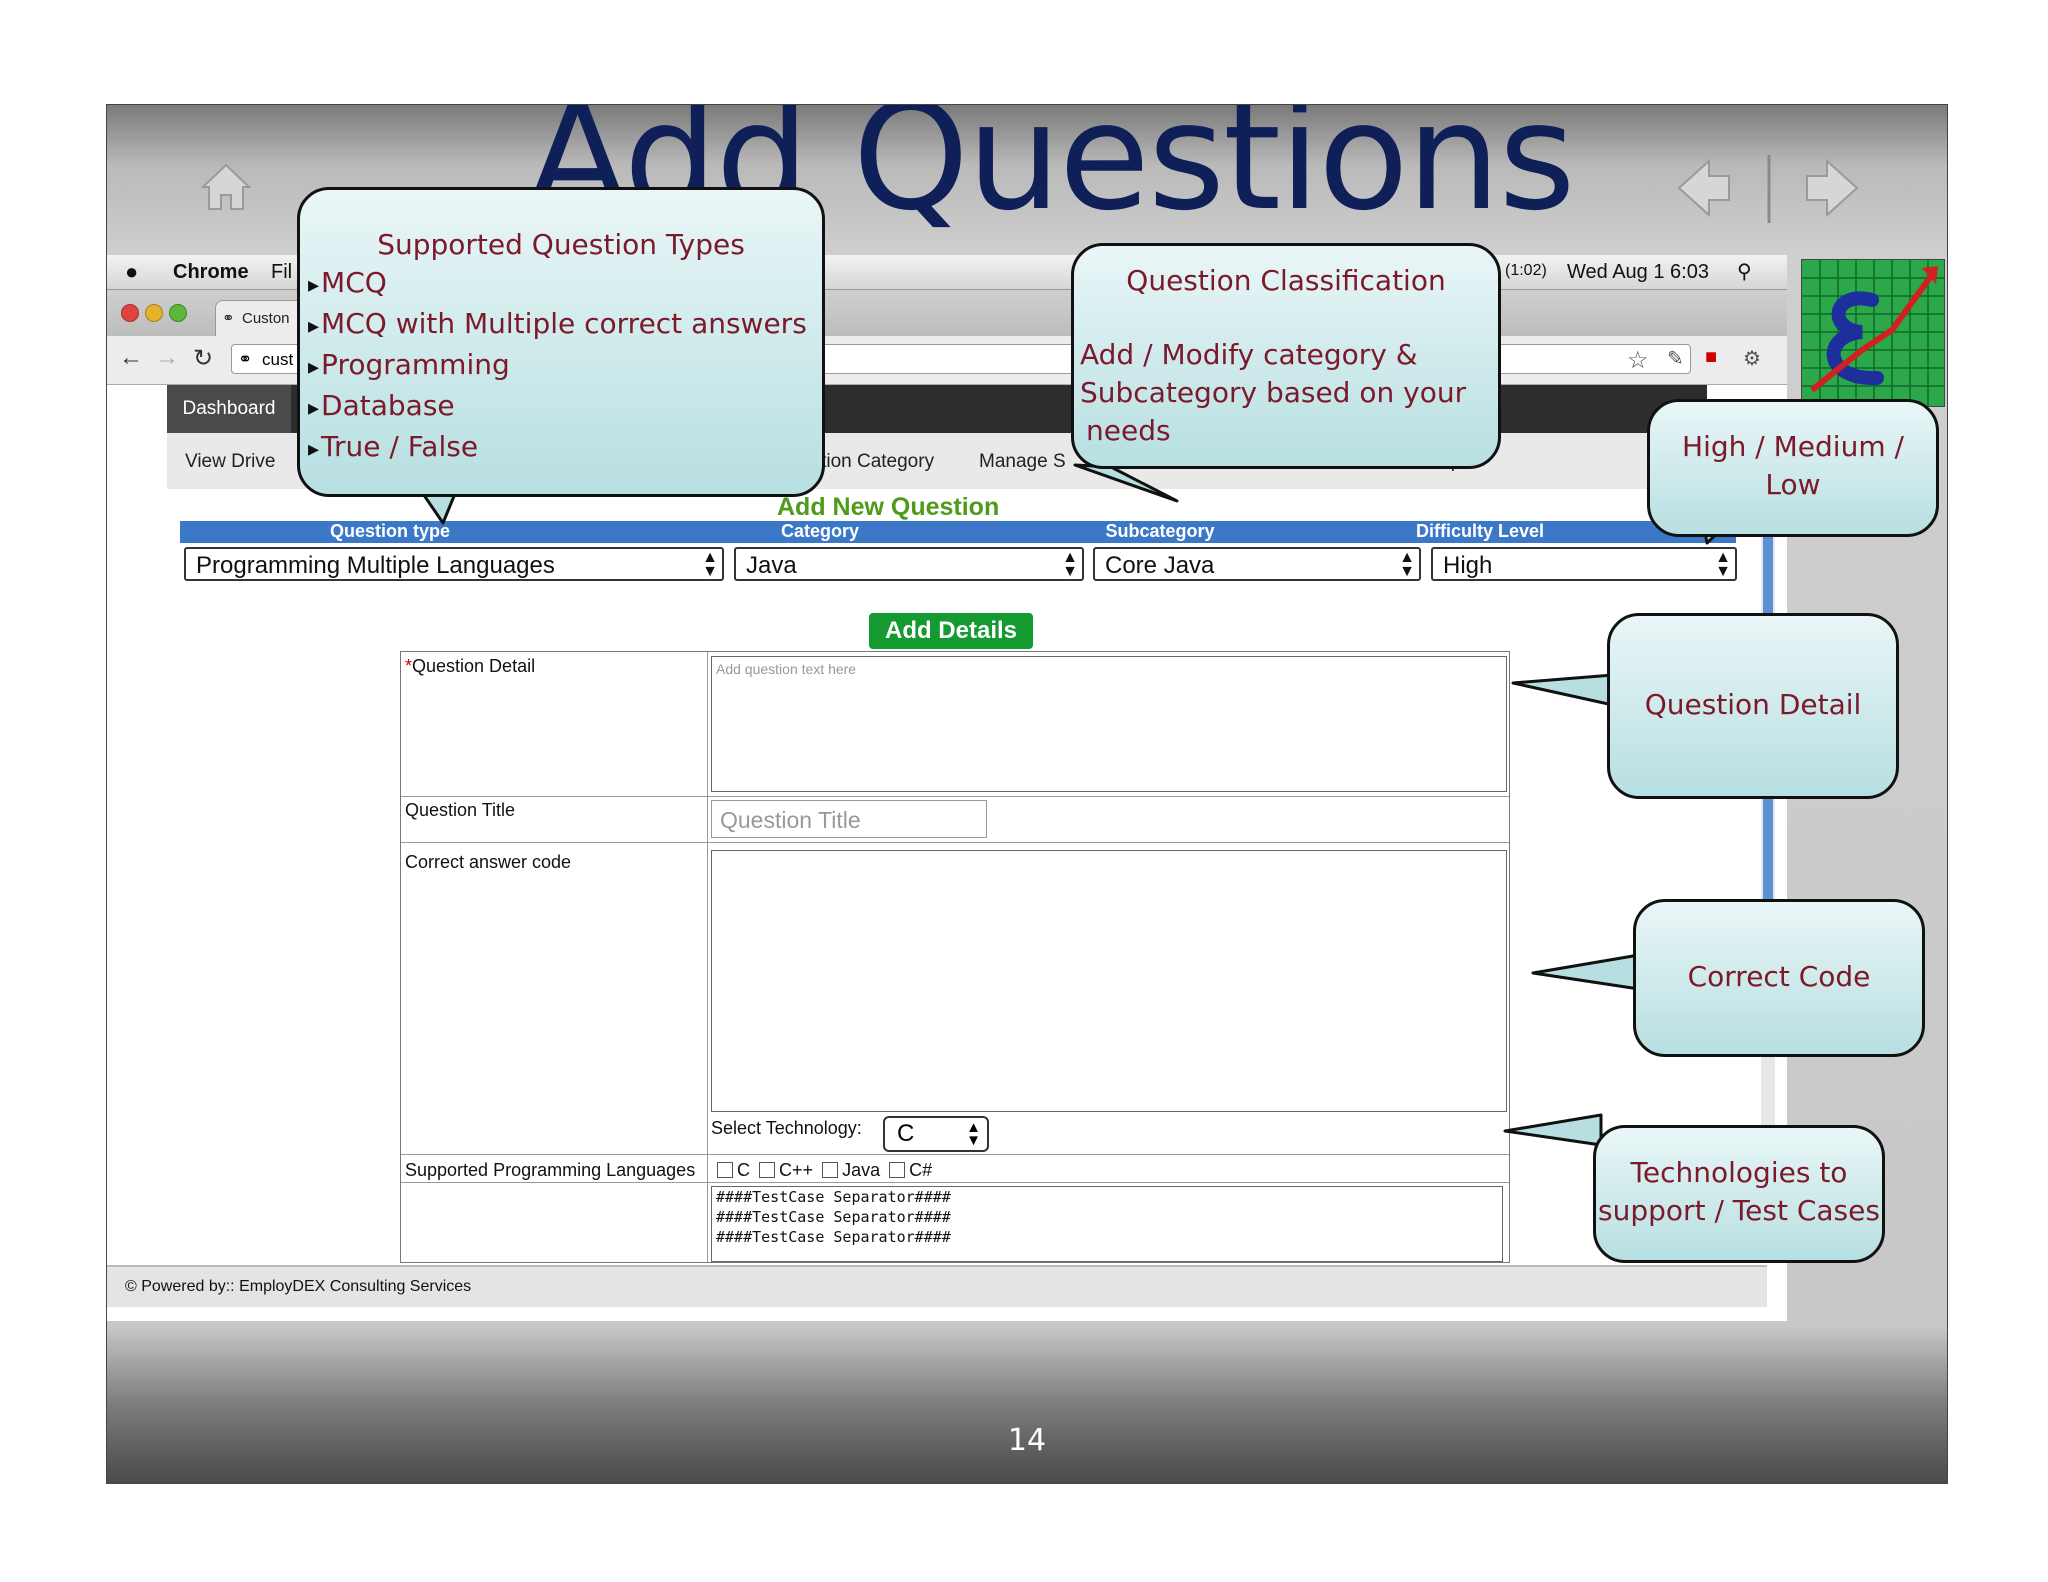  Describe the element at coordinates (1739, 1210) in the screenshot. I see `technologies-line: support / Test Cases` at that location.